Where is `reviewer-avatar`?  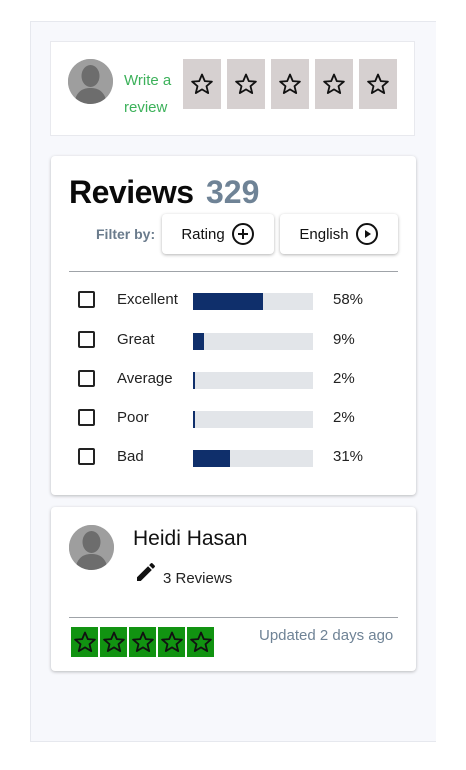 reviewer-avatar is located at coordinates (91, 547).